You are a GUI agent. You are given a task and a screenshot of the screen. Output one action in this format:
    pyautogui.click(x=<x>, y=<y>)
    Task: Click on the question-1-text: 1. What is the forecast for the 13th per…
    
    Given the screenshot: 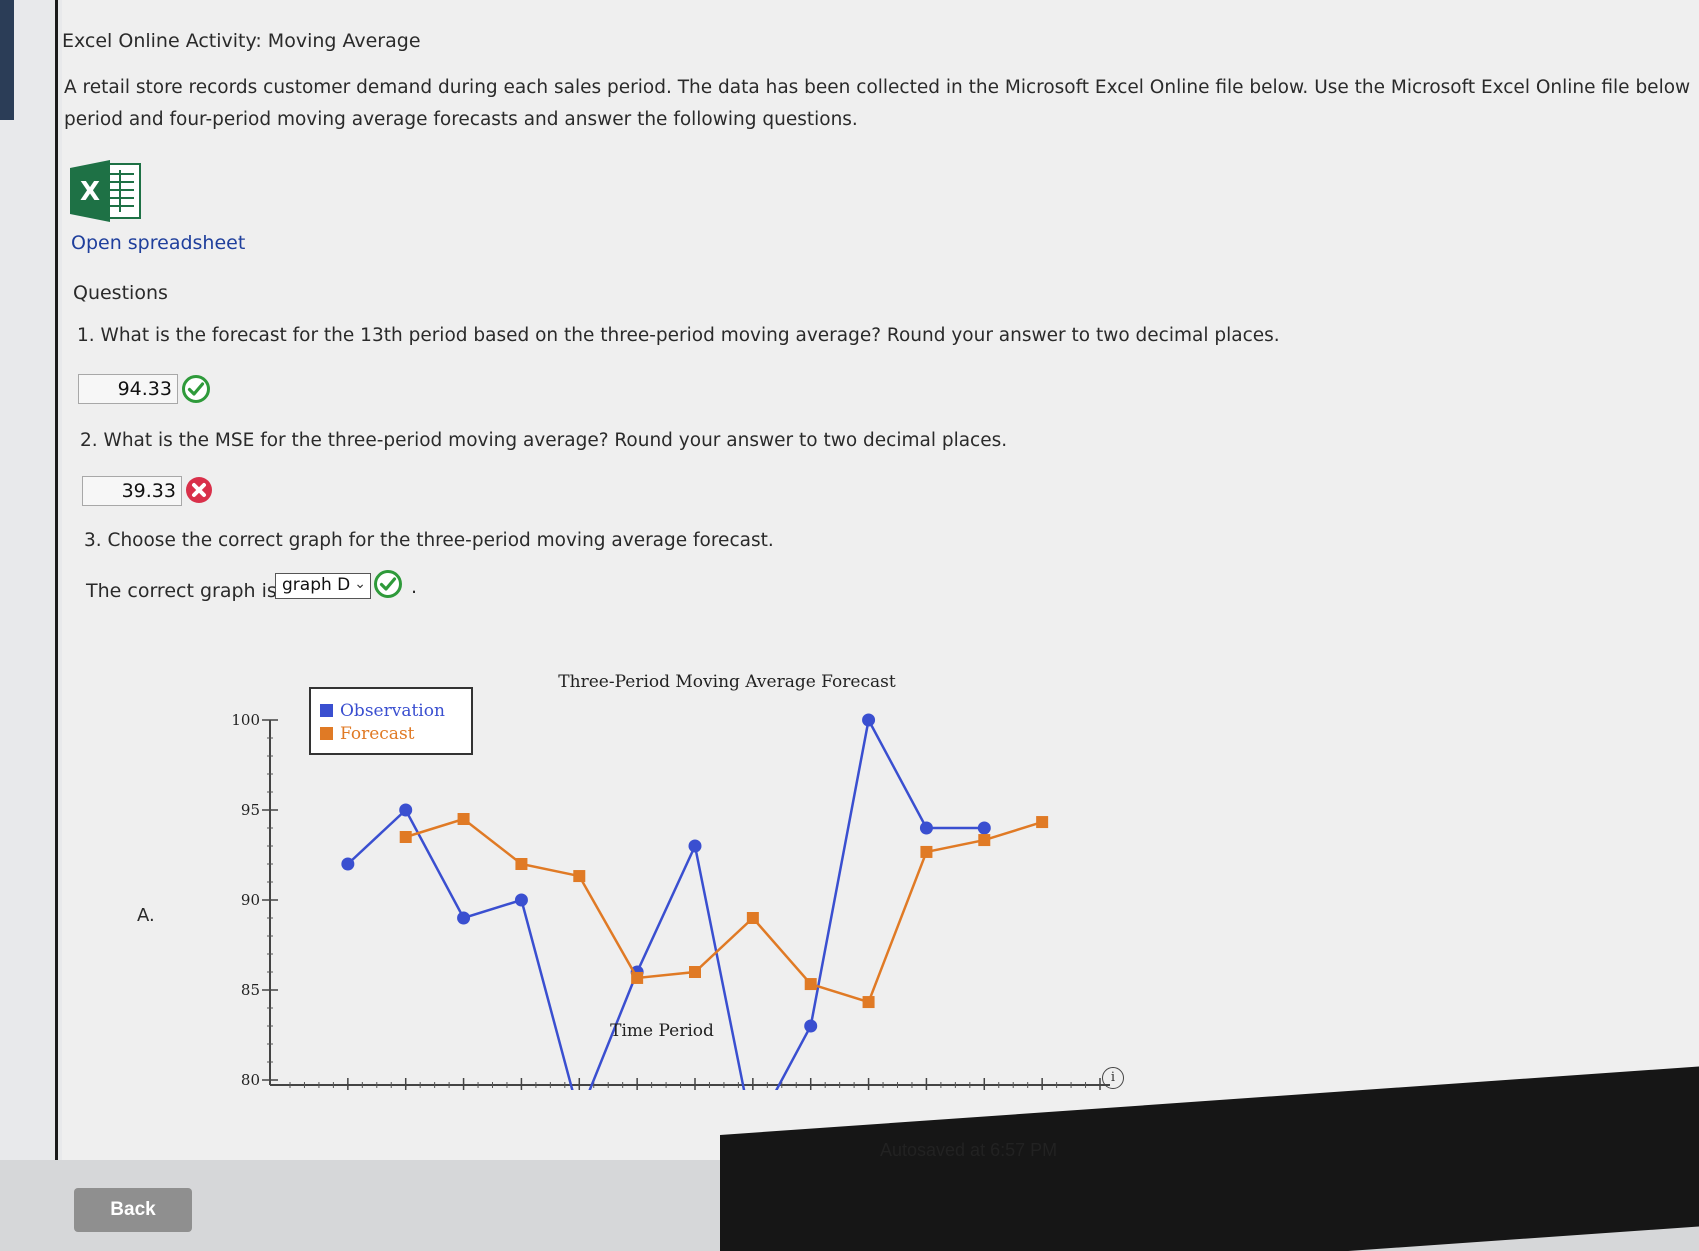 What is the action you would take?
    pyautogui.click(x=678, y=335)
    